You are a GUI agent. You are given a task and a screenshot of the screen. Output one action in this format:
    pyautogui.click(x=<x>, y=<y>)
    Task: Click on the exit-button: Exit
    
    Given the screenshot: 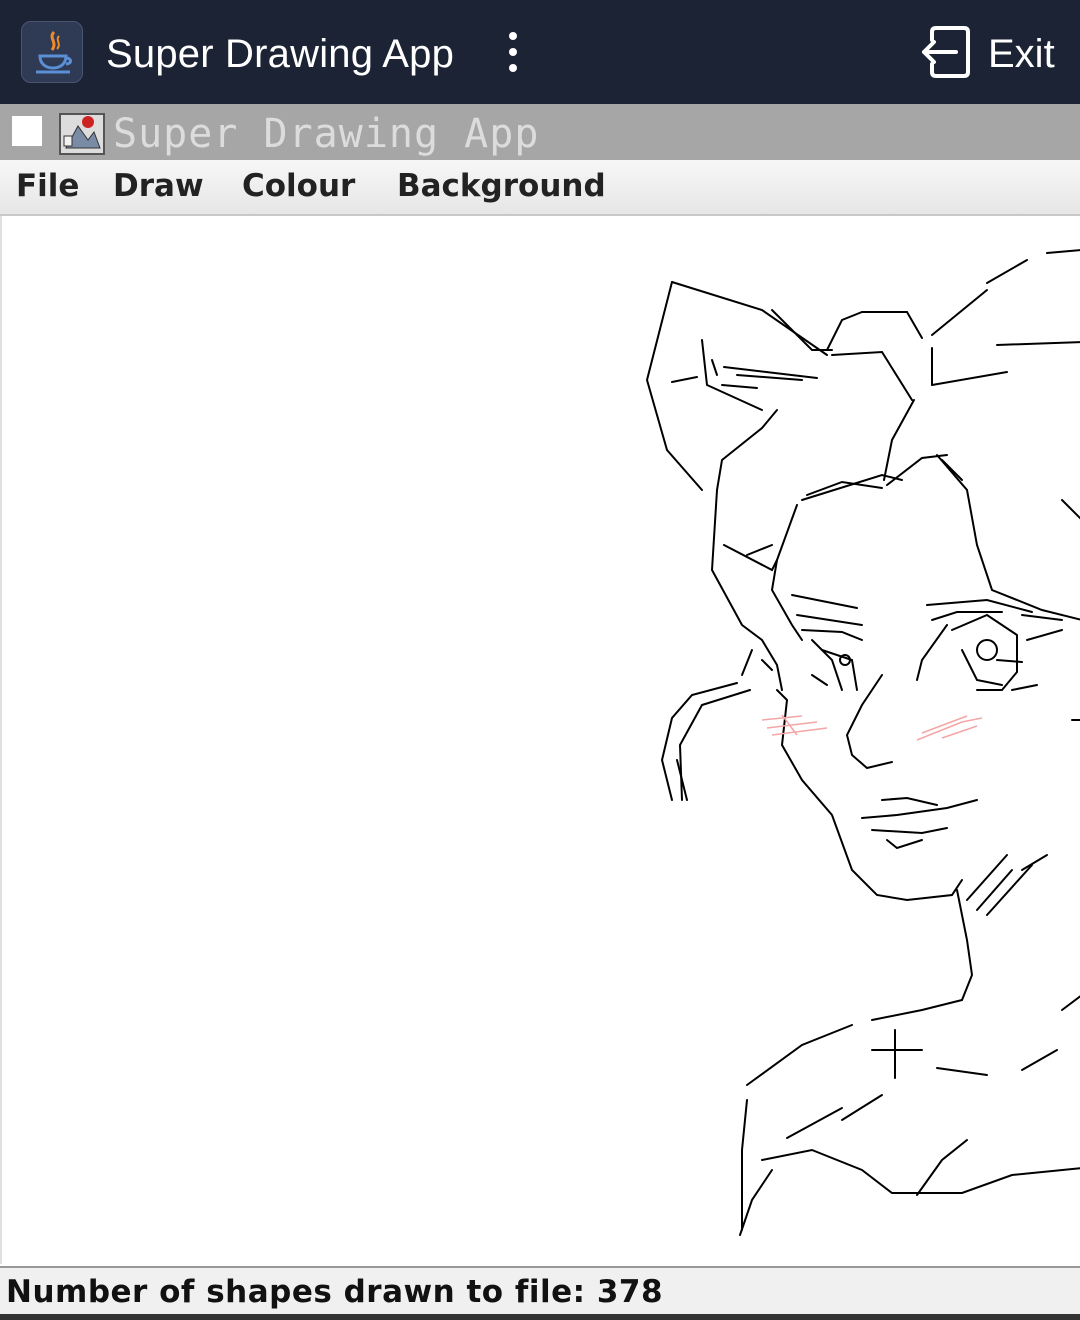 What is the action you would take?
    pyautogui.click(x=990, y=53)
    